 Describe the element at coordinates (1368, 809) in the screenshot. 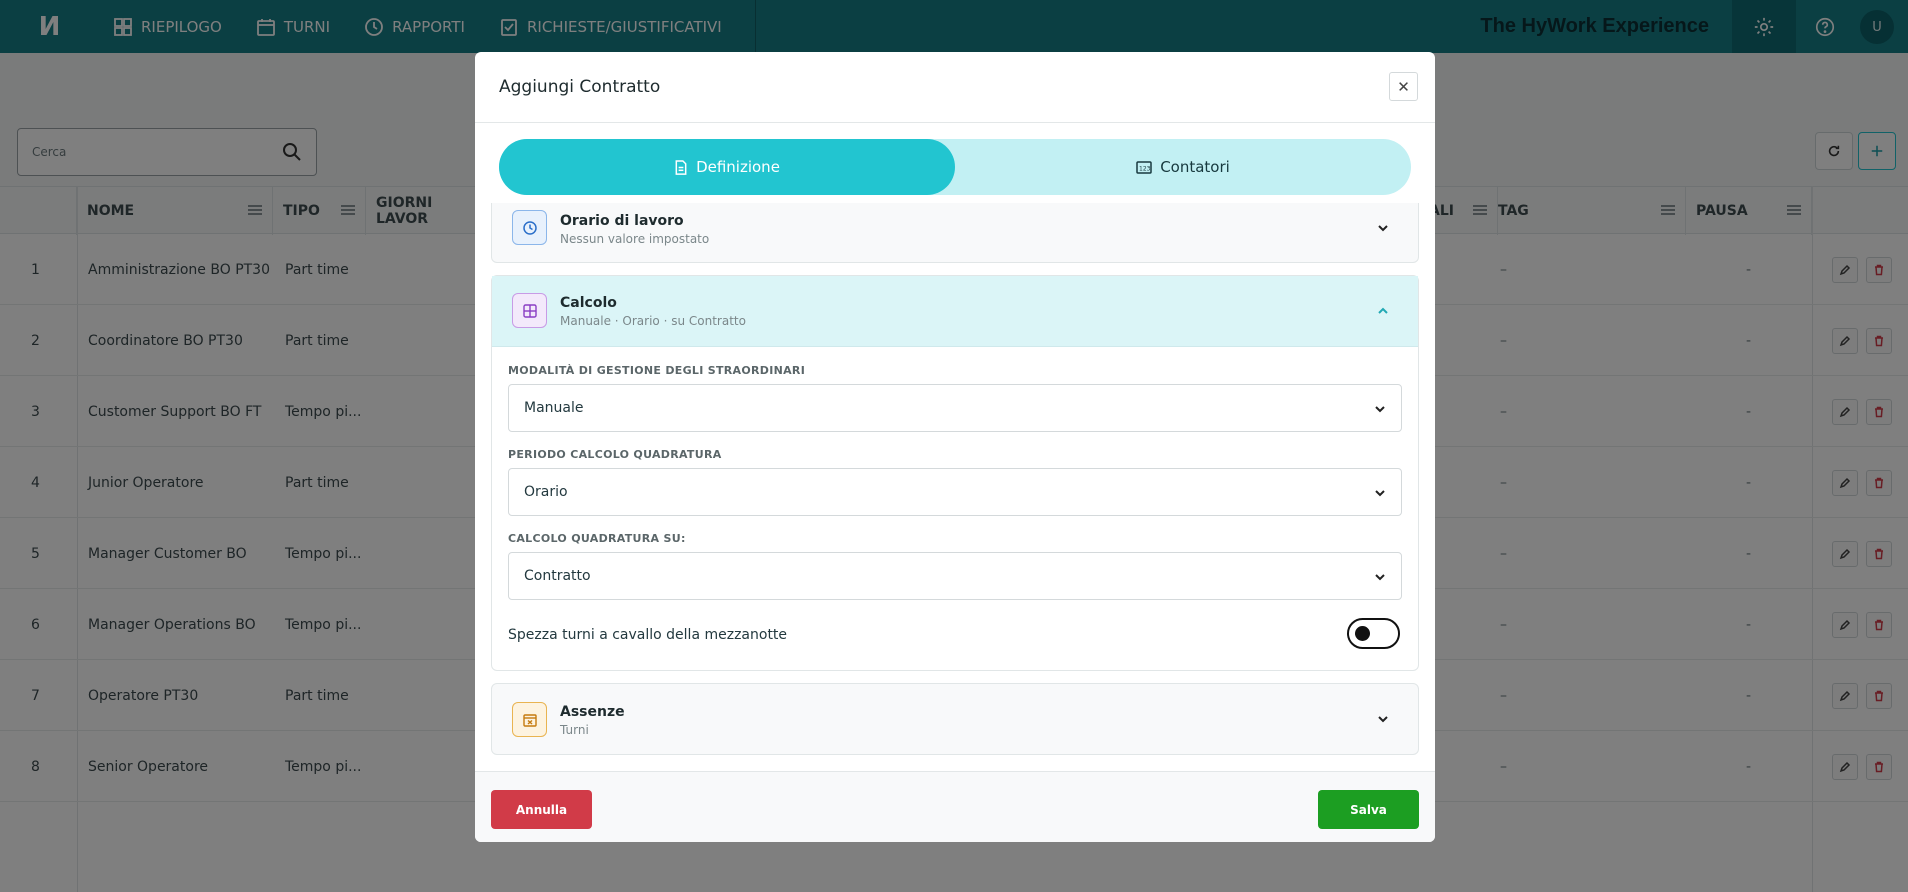

I see `save-button: Salva` at that location.